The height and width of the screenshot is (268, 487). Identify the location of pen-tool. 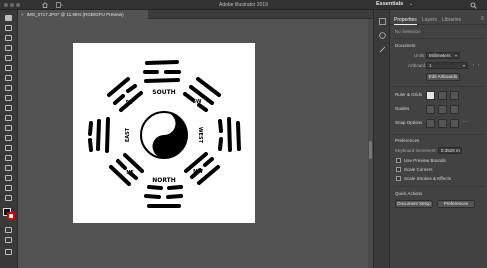
(8, 48).